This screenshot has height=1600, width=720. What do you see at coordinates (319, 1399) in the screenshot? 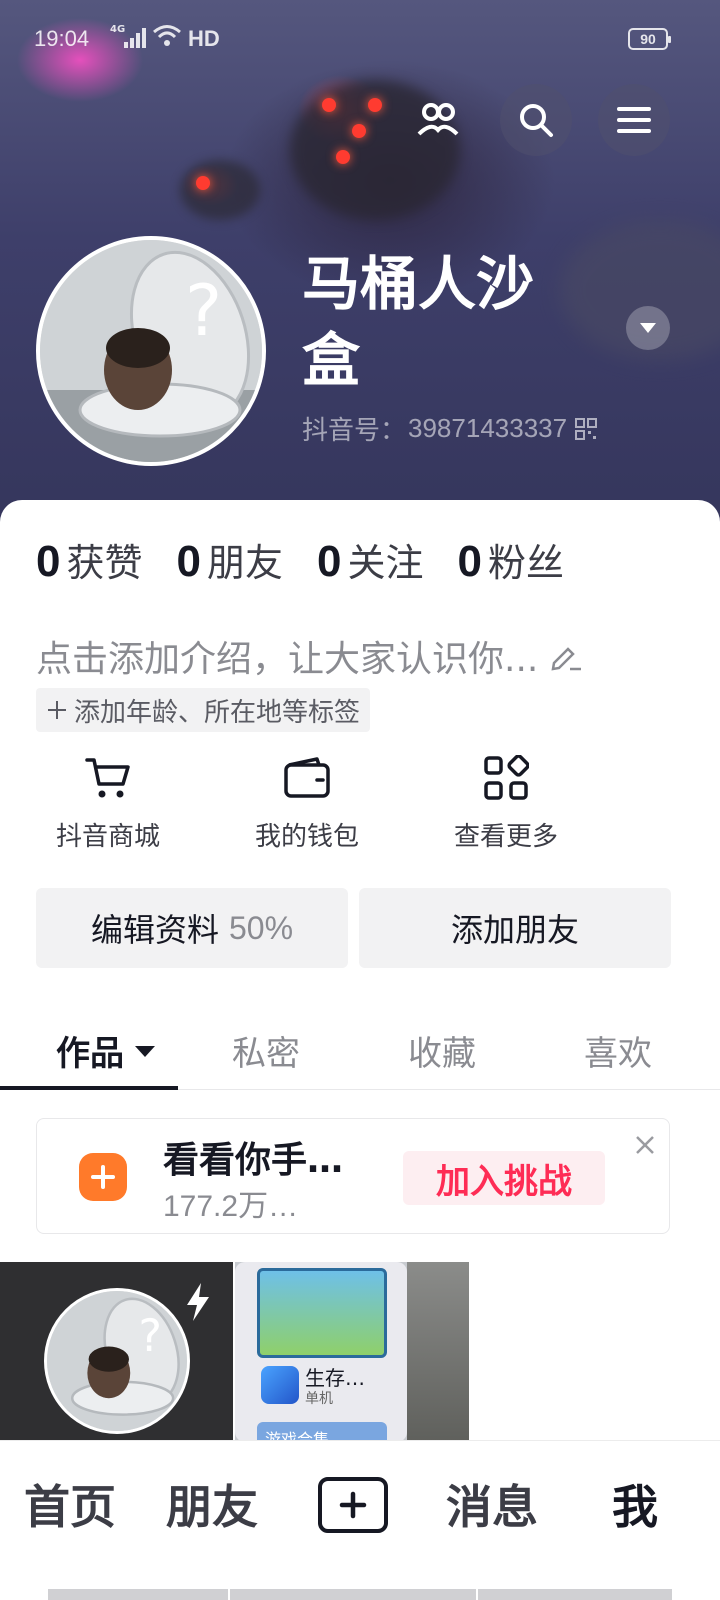
I see `thumbnail-app-subtitle: 单机` at bounding box center [319, 1399].